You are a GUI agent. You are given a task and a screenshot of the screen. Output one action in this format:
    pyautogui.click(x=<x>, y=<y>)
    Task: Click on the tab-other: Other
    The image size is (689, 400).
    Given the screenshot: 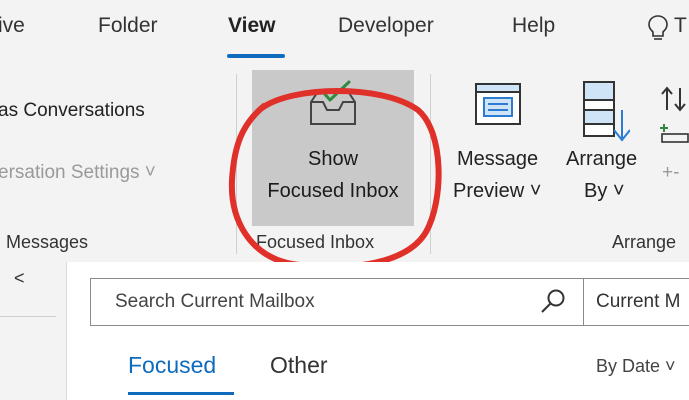 What is the action you would take?
    pyautogui.click(x=299, y=365)
    